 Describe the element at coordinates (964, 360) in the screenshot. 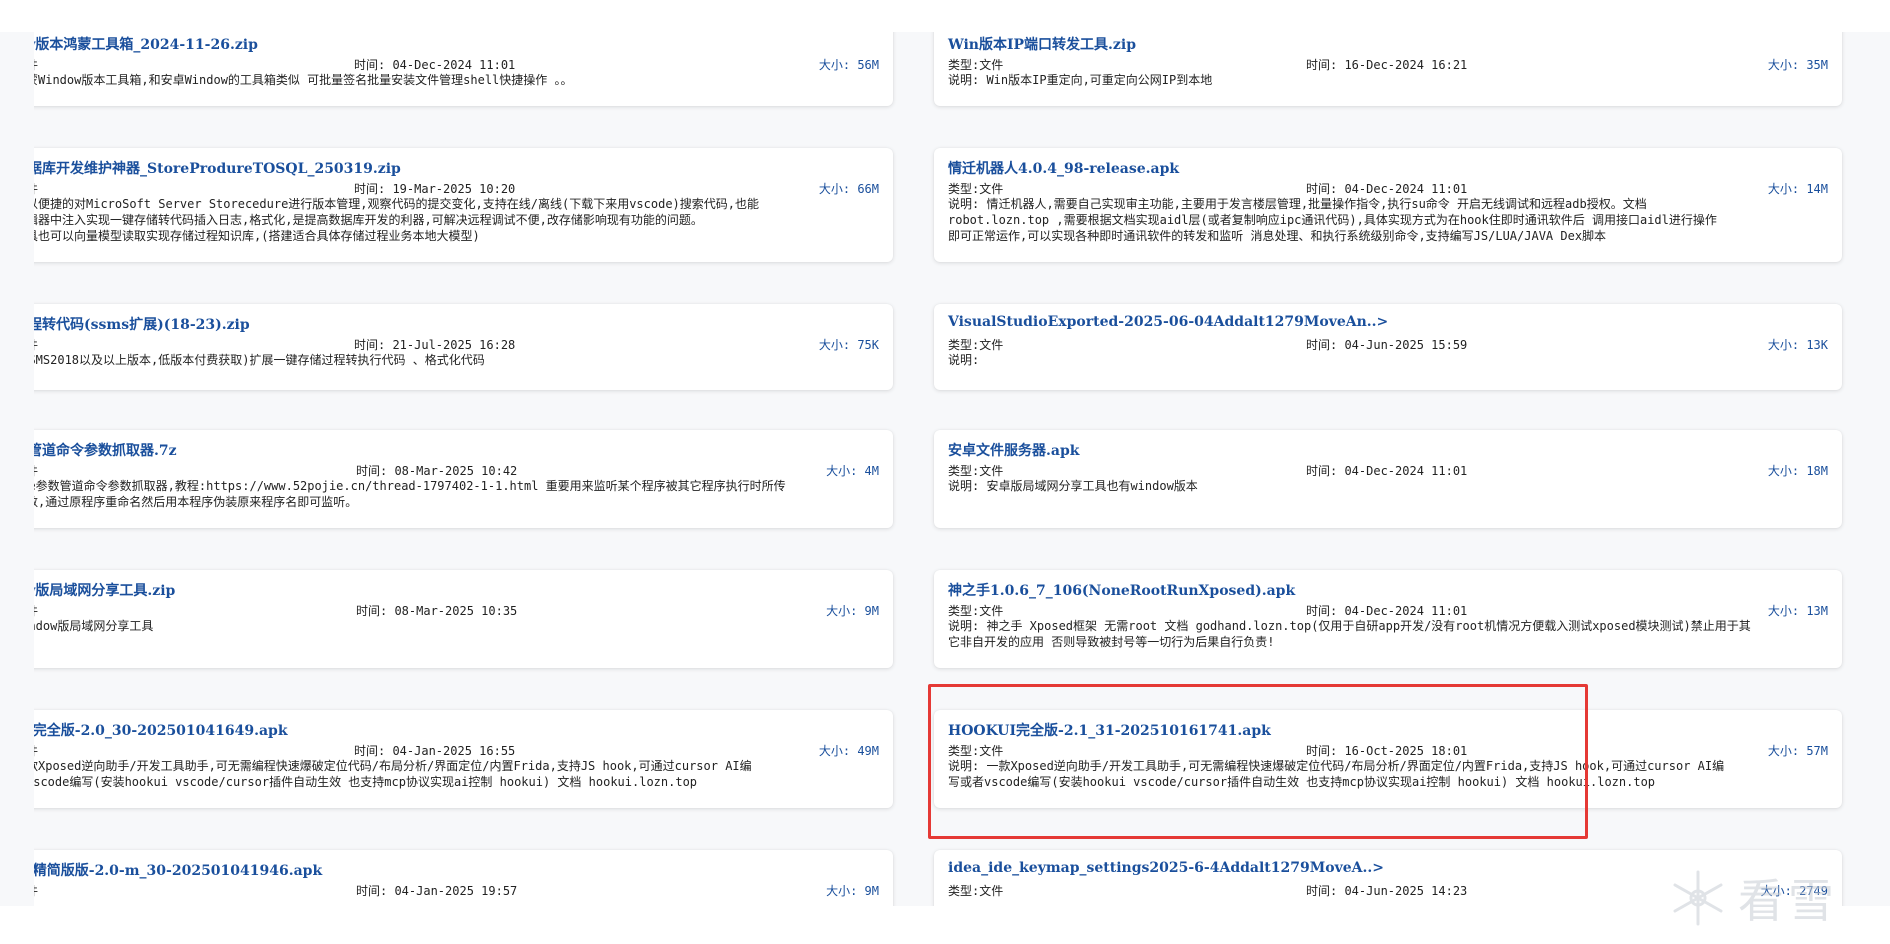

I see `file-description: 说明:` at that location.